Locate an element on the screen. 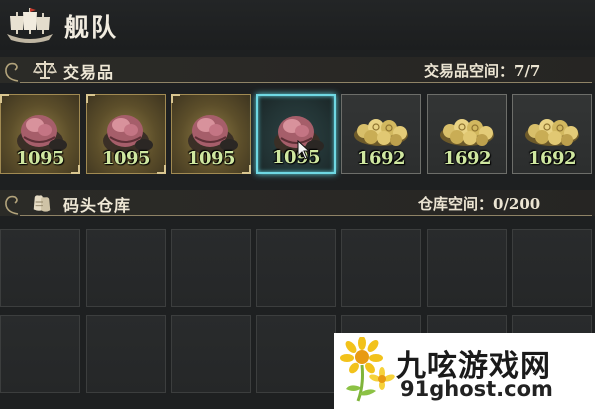 This screenshot has height=409, width=595. trade-section-header: 交易品 交易品空间：7/7 is located at coordinates (297, 70).